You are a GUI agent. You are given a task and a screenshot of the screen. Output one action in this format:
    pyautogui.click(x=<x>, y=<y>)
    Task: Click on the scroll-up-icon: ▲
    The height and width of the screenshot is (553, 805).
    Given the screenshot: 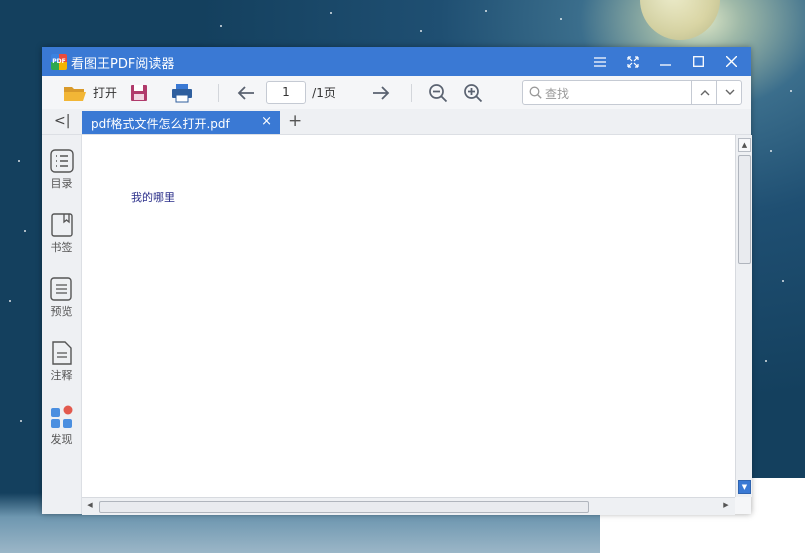 What is the action you would take?
    pyautogui.click(x=744, y=145)
    